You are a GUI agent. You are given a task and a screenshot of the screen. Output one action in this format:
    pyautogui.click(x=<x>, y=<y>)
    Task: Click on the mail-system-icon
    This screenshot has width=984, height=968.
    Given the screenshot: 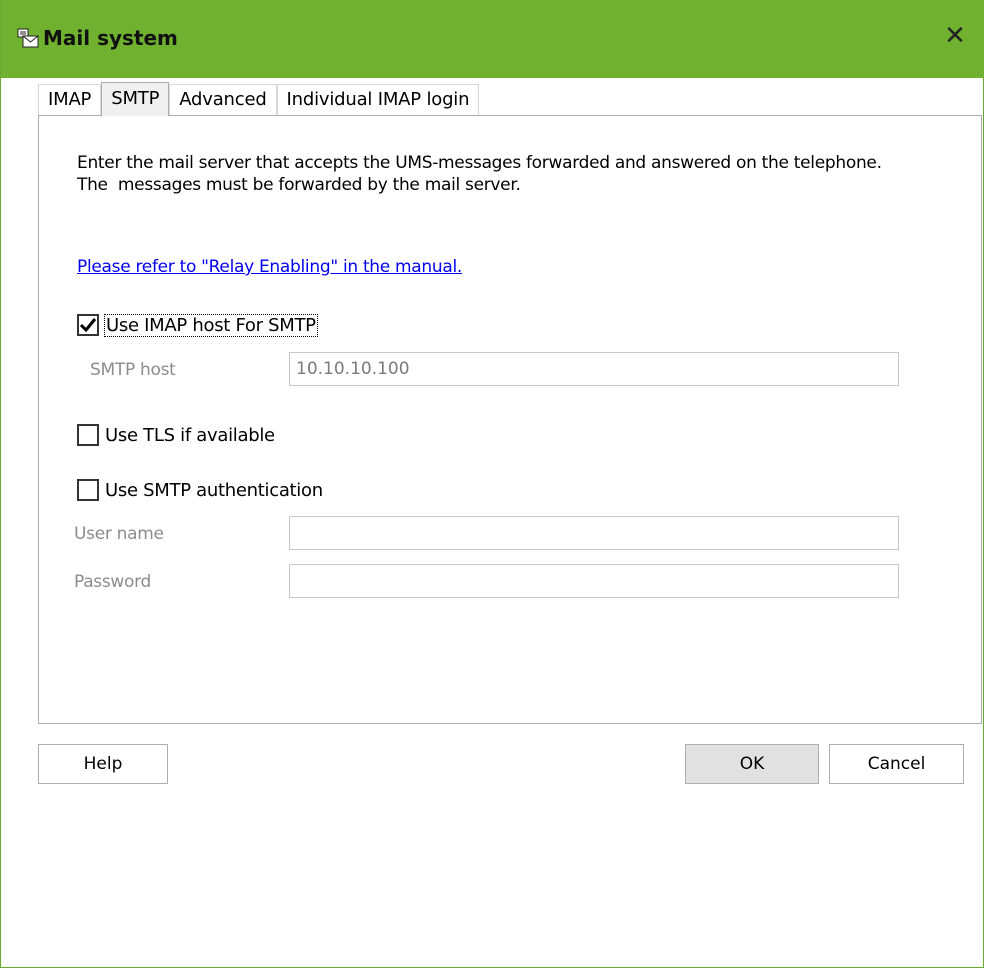 What is the action you would take?
    pyautogui.click(x=28, y=38)
    